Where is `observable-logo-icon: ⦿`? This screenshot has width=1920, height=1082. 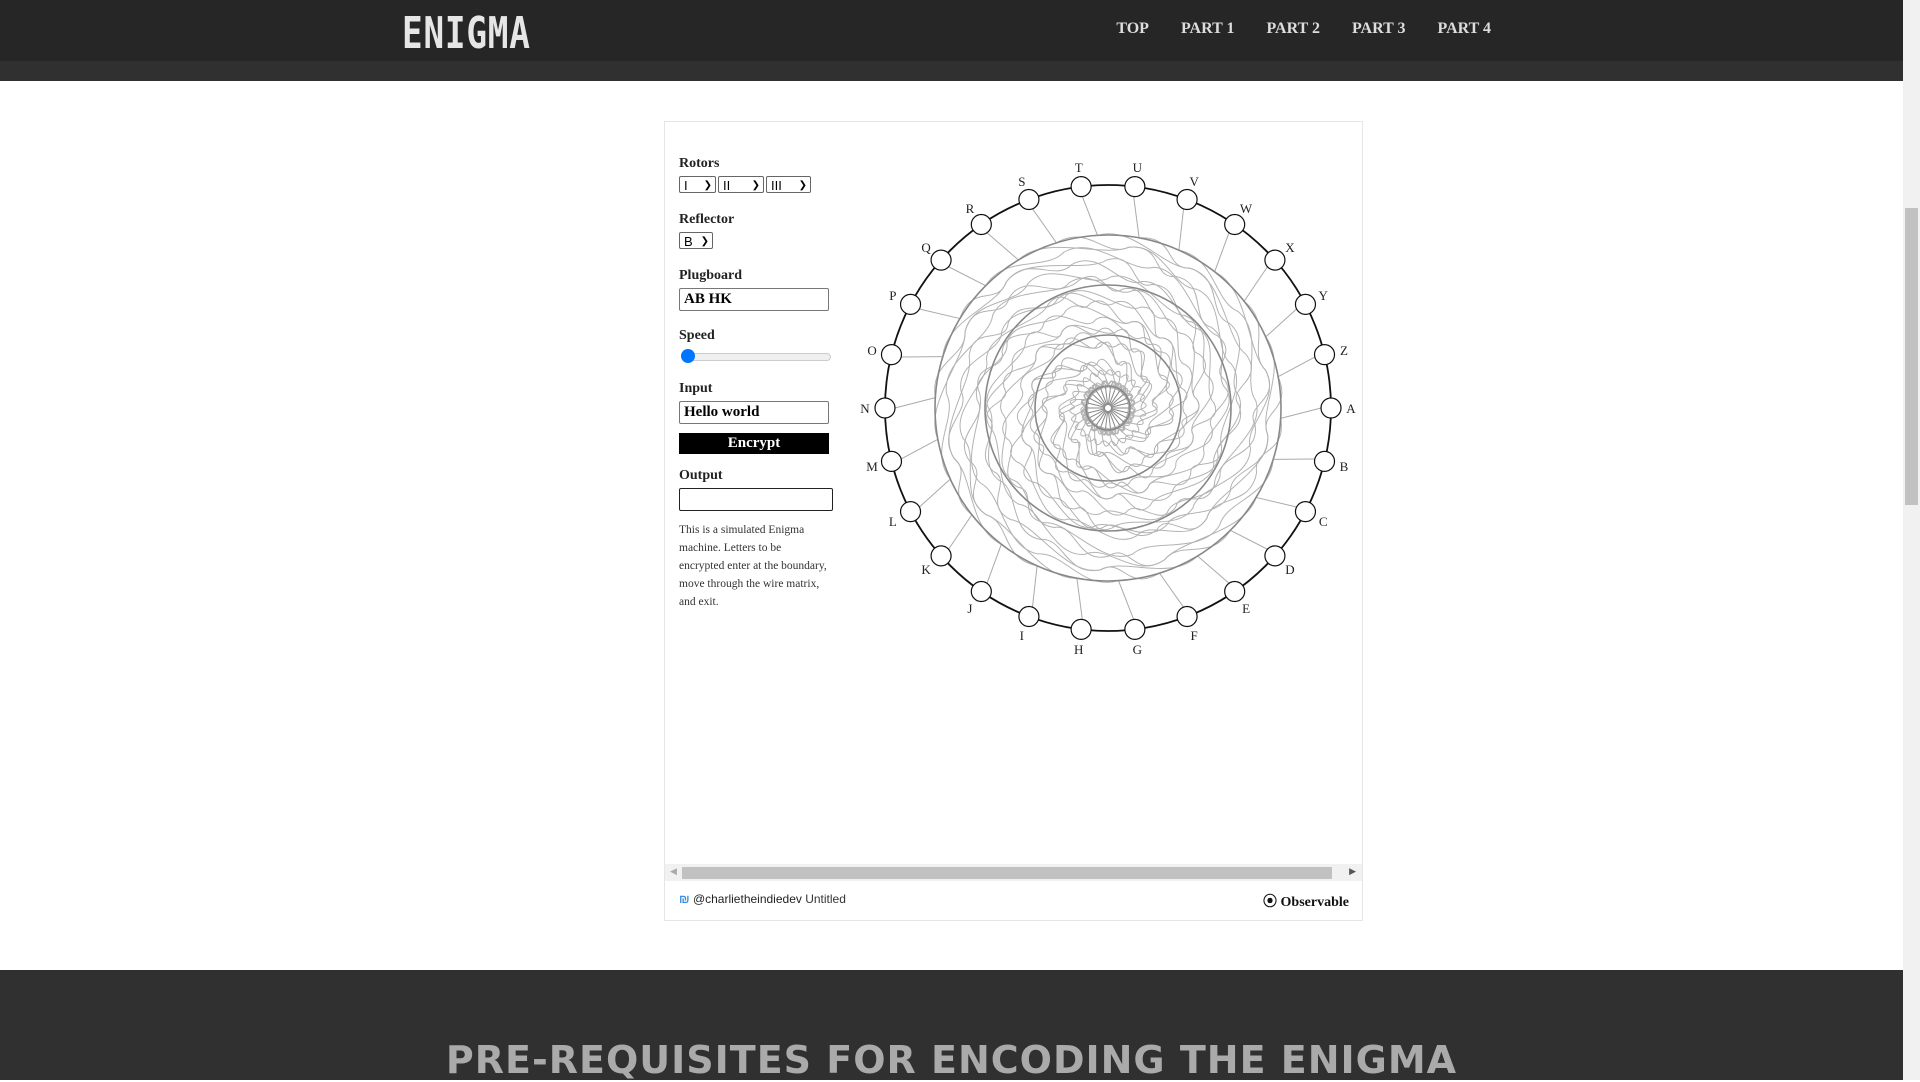 observable-logo-icon: ⦿ is located at coordinates (1270, 902).